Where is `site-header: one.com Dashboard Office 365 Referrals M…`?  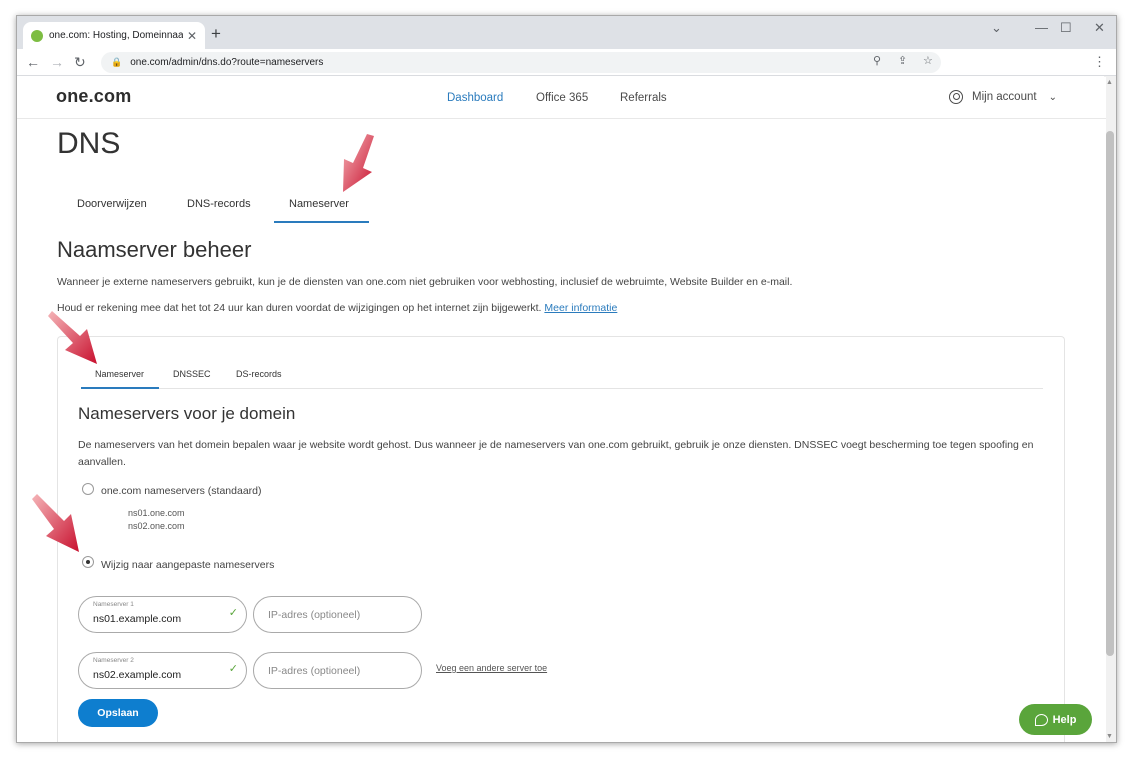
site-header: one.com Dashboard Office 365 Referrals M… is located at coordinates (561, 98).